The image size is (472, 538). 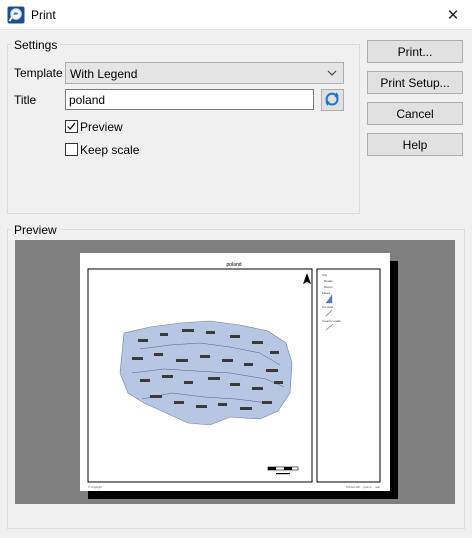 I want to click on refresh-title-button, so click(x=332, y=100).